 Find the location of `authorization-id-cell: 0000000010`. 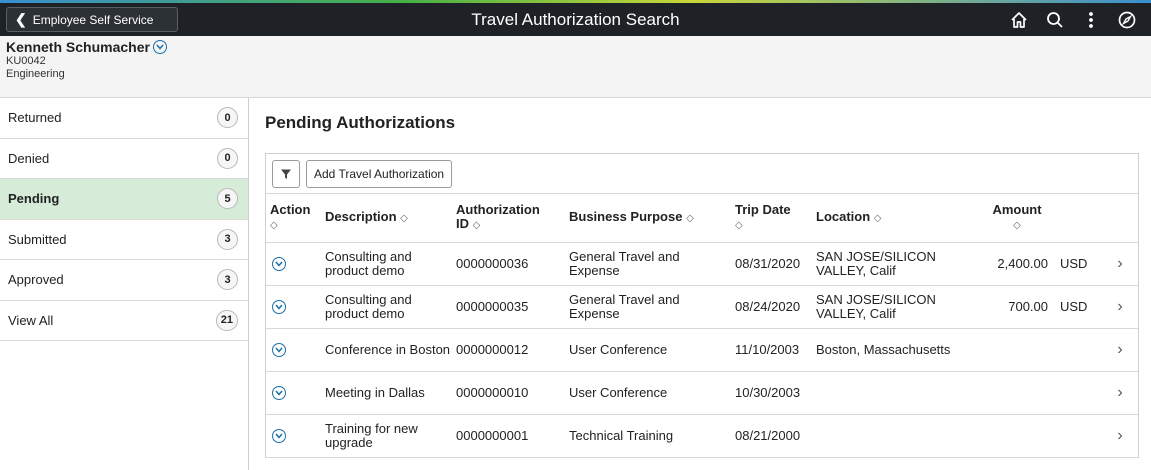

authorization-id-cell: 0000000010 is located at coordinates (508, 393).